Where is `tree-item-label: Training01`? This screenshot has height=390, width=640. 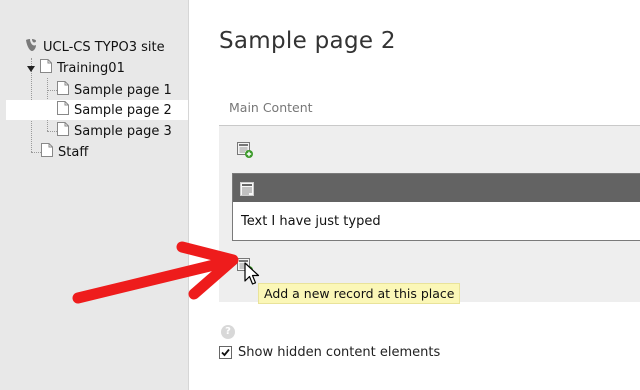
tree-item-label: Training01 is located at coordinates (91, 68).